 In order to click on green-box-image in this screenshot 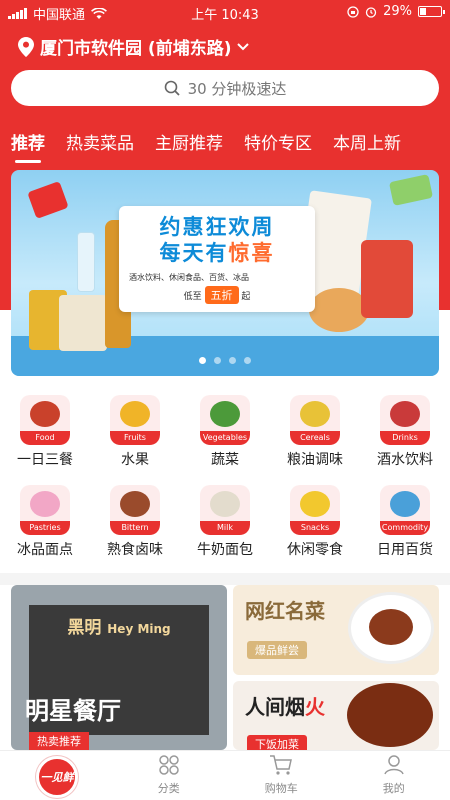, I will do `click(411, 190)`.